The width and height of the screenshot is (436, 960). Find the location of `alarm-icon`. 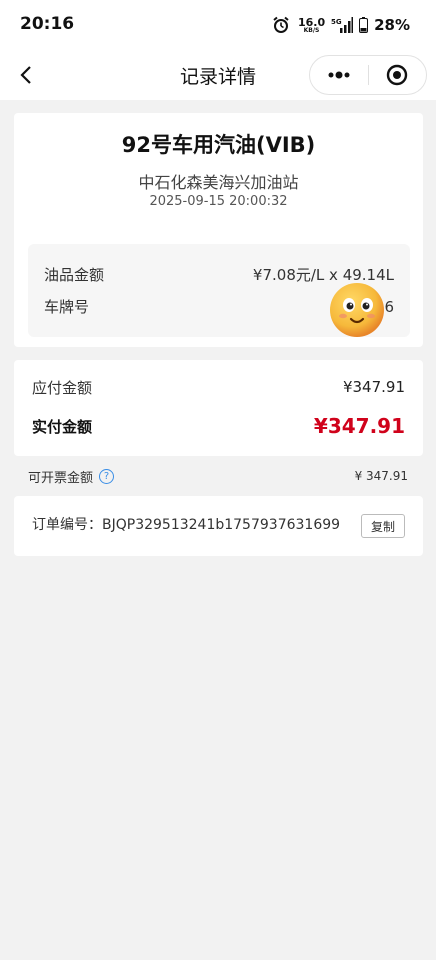

alarm-icon is located at coordinates (281, 24).